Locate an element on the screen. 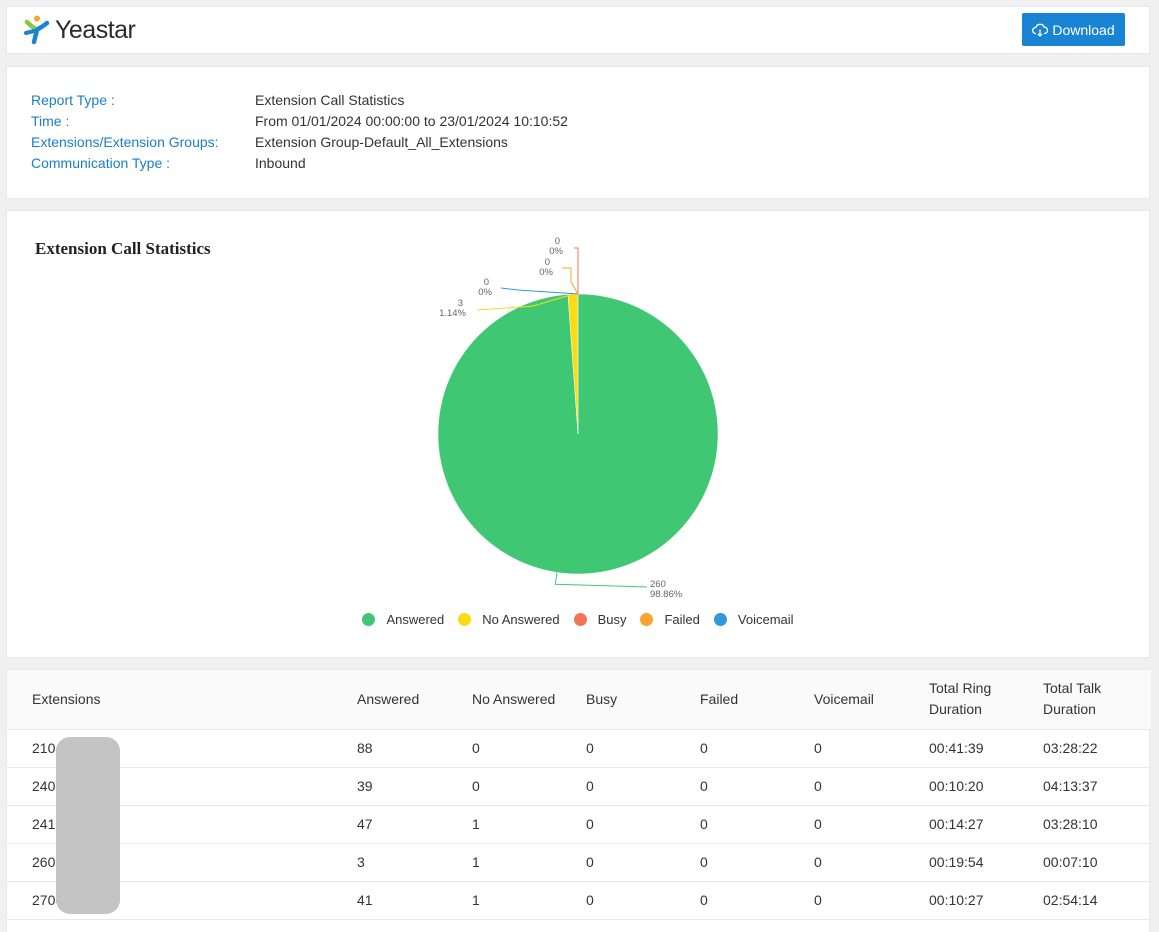  download-button: Download is located at coordinates (1073, 29).